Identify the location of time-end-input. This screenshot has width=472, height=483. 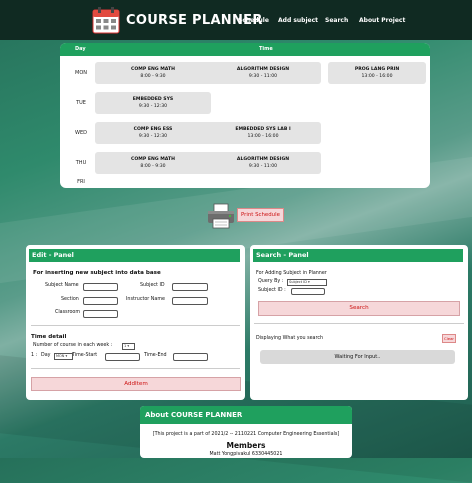
(190, 357).